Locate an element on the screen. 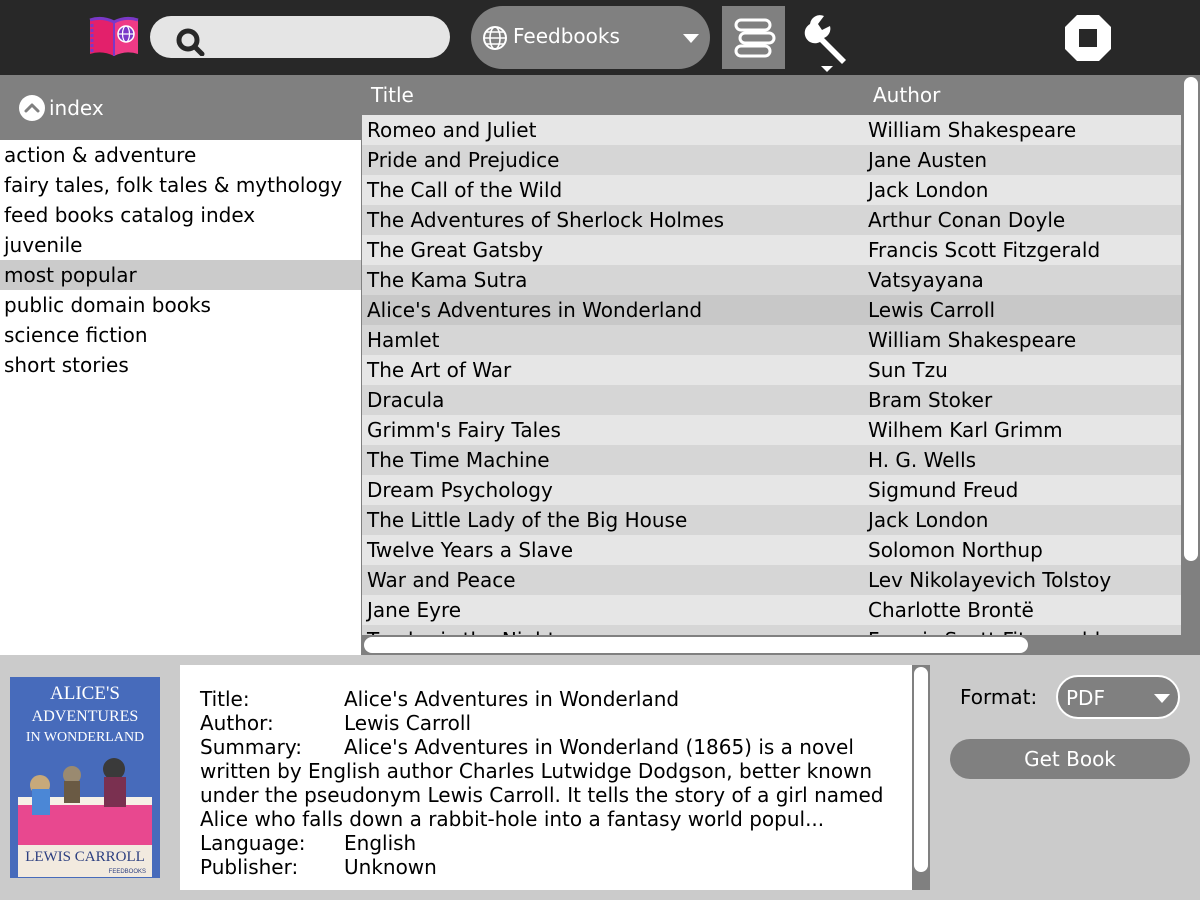 This screenshot has width=1200, height=900. table-row: The Time Machine H. G. Wells is located at coordinates (771, 460).